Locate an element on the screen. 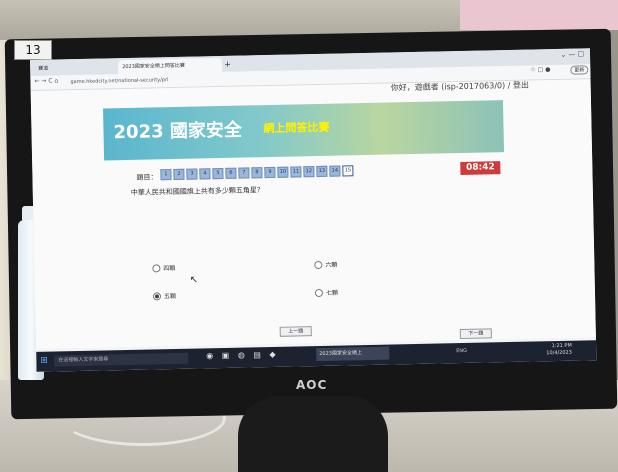 The height and width of the screenshot is (472, 618). question-number-button: 1 is located at coordinates (166, 175).